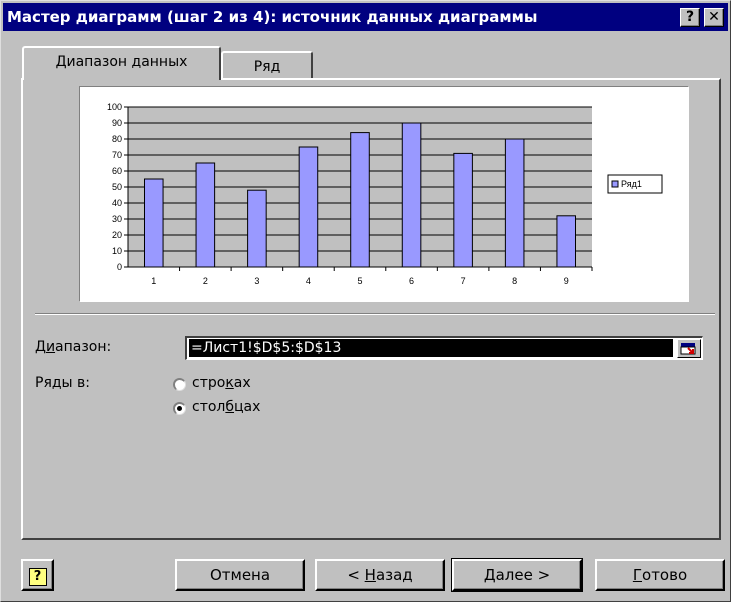 The width and height of the screenshot is (731, 602). What do you see at coordinates (380, 575) in the screenshot?
I see `back-button: < Назад` at bounding box center [380, 575].